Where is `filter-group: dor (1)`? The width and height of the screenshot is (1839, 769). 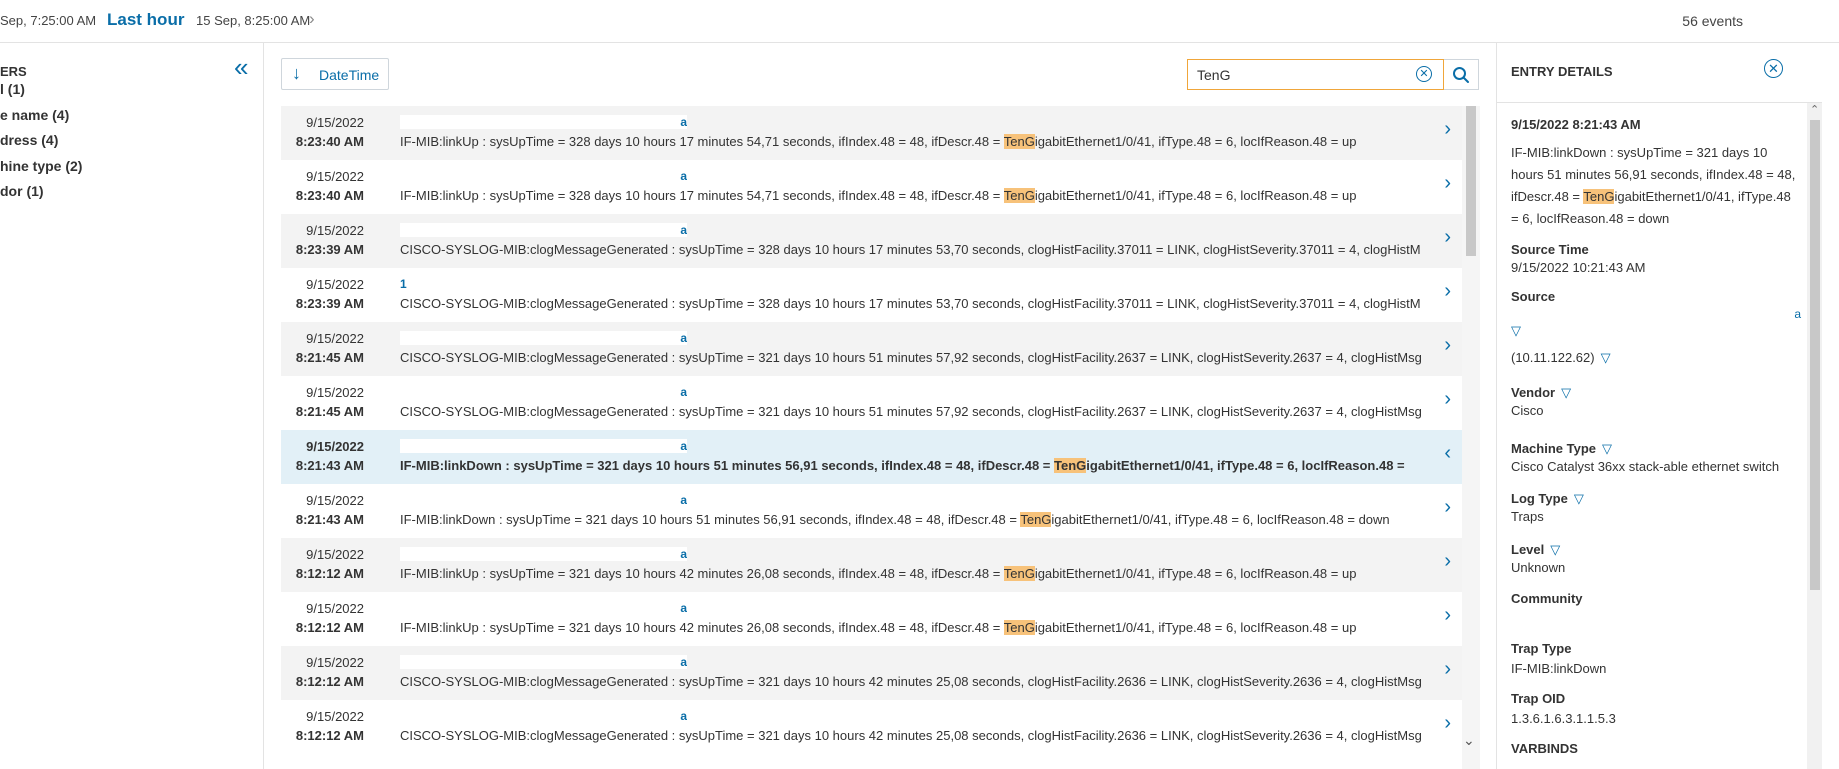
filter-group: dor (1) is located at coordinates (22, 191).